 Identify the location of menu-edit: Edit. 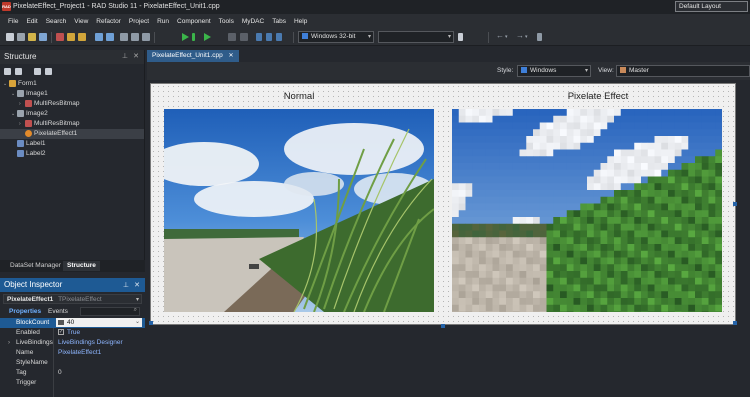
(31, 21).